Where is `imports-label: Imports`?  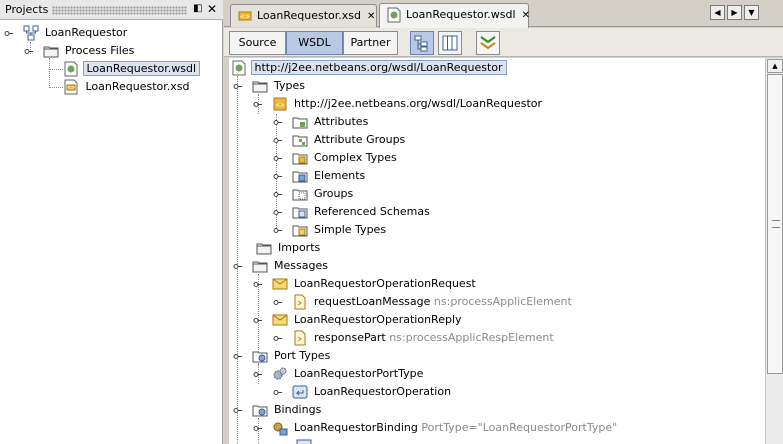 imports-label: Imports is located at coordinates (299, 247).